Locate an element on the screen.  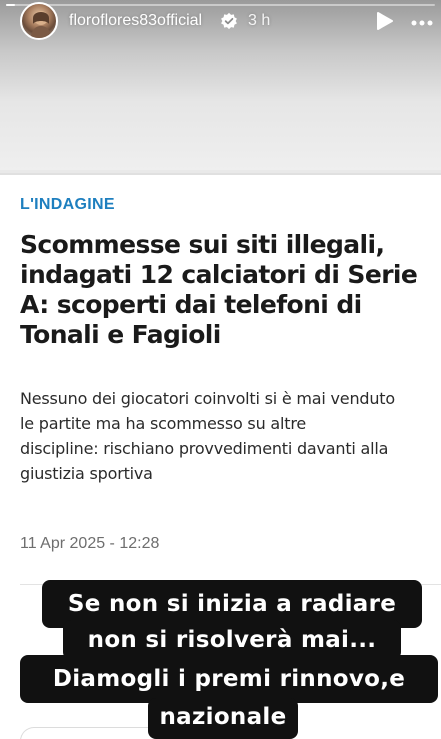
story-timestamp: 3 h is located at coordinates (259, 20).